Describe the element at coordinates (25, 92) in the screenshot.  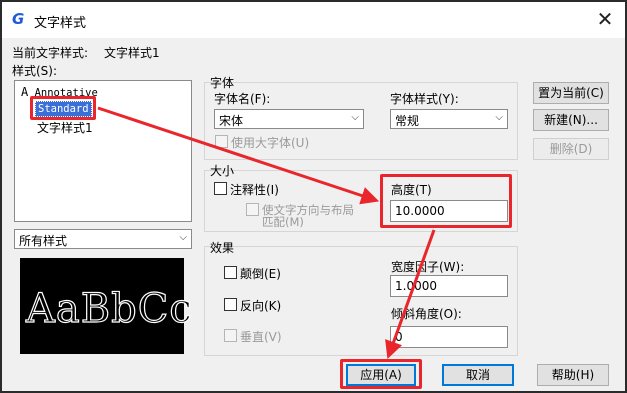
I see `annotative-icon: A` at that location.